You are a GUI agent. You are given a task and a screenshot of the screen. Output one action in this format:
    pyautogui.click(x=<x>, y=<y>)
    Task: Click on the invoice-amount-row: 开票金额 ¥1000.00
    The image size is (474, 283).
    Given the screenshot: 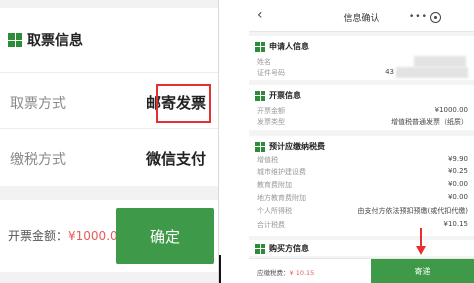 What is the action you would take?
    pyautogui.click(x=361, y=110)
    